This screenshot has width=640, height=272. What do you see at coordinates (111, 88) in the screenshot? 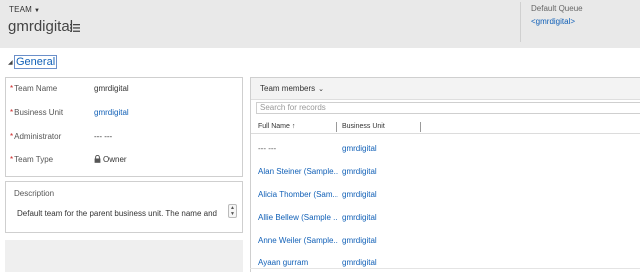
I see `team-name-field: gmrdigital` at bounding box center [111, 88].